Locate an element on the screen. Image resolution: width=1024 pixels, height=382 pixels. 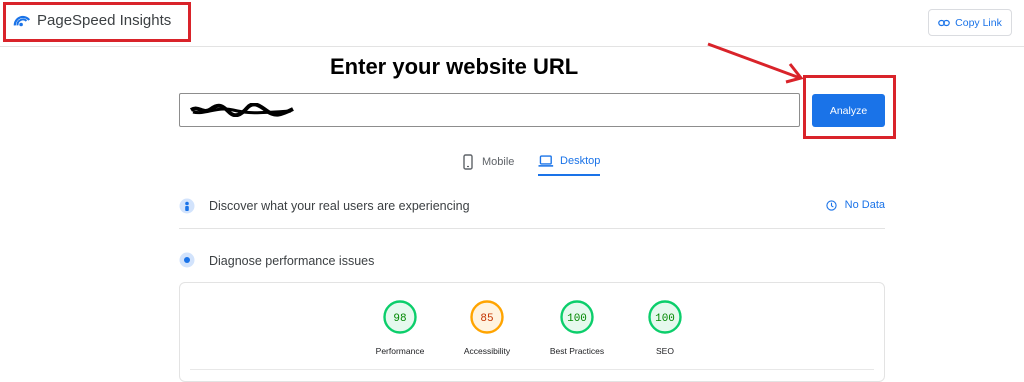
score-ring: 85 is located at coordinates (487, 317).